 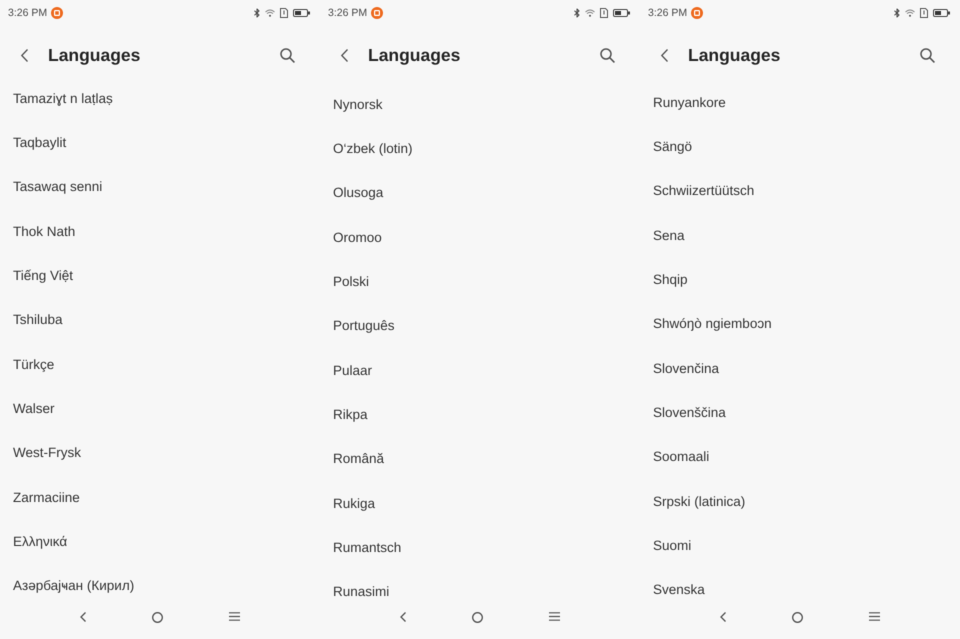 What do you see at coordinates (480, 325) in the screenshot?
I see `language-item: Português` at bounding box center [480, 325].